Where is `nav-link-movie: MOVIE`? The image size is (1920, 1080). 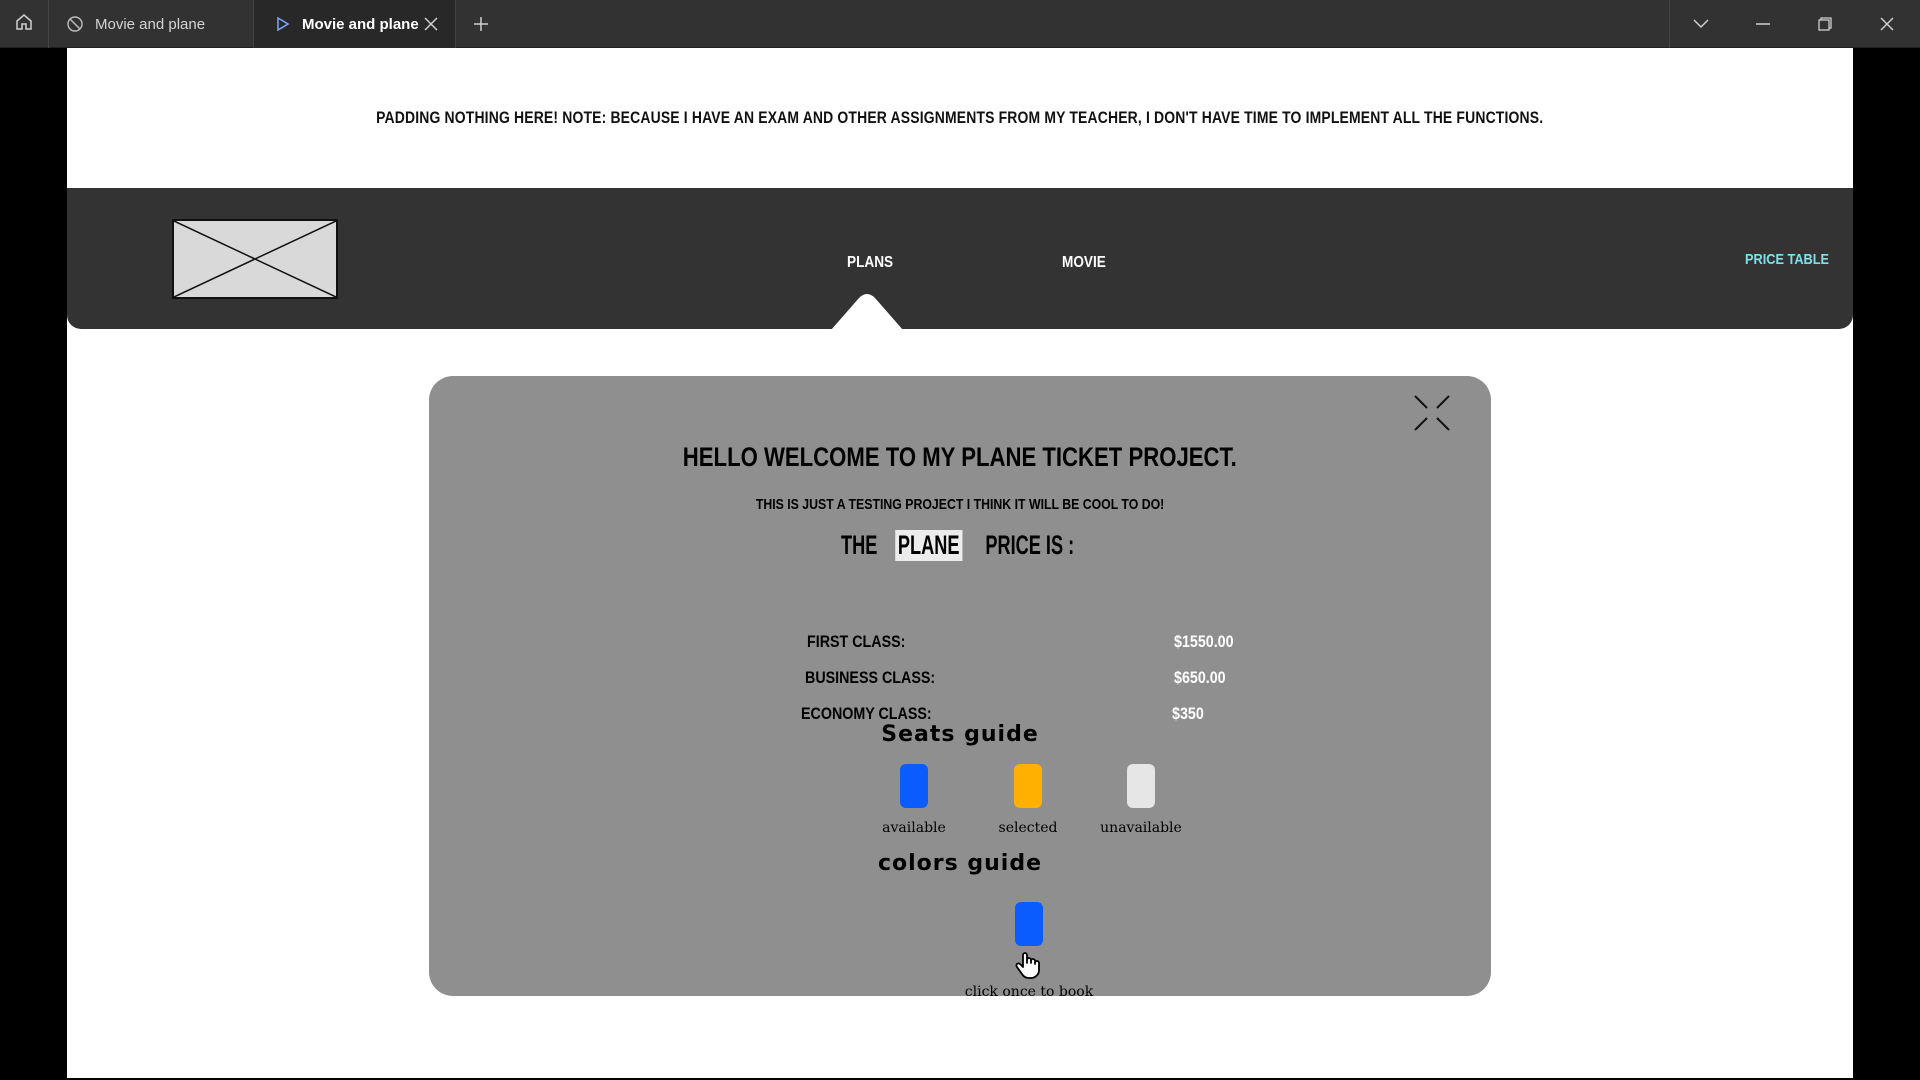 nav-link-movie: MOVIE is located at coordinates (1084, 263).